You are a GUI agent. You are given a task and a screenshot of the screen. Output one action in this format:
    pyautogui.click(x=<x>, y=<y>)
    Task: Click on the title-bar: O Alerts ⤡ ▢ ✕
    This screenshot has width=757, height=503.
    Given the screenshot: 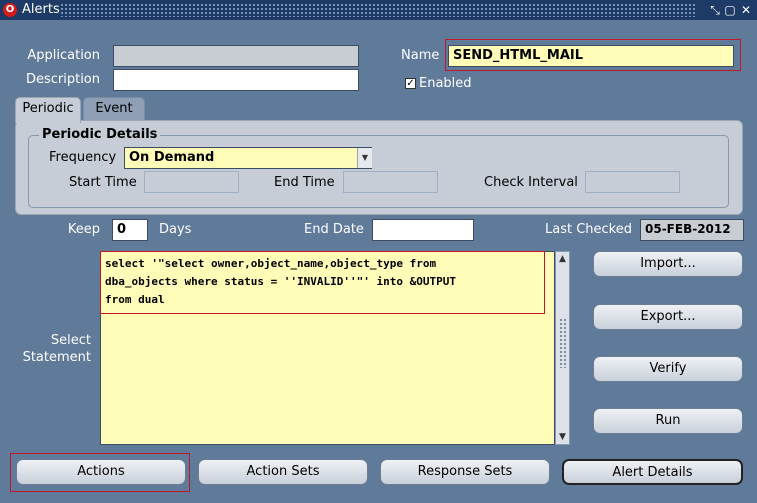 What is the action you would take?
    pyautogui.click(x=378, y=10)
    